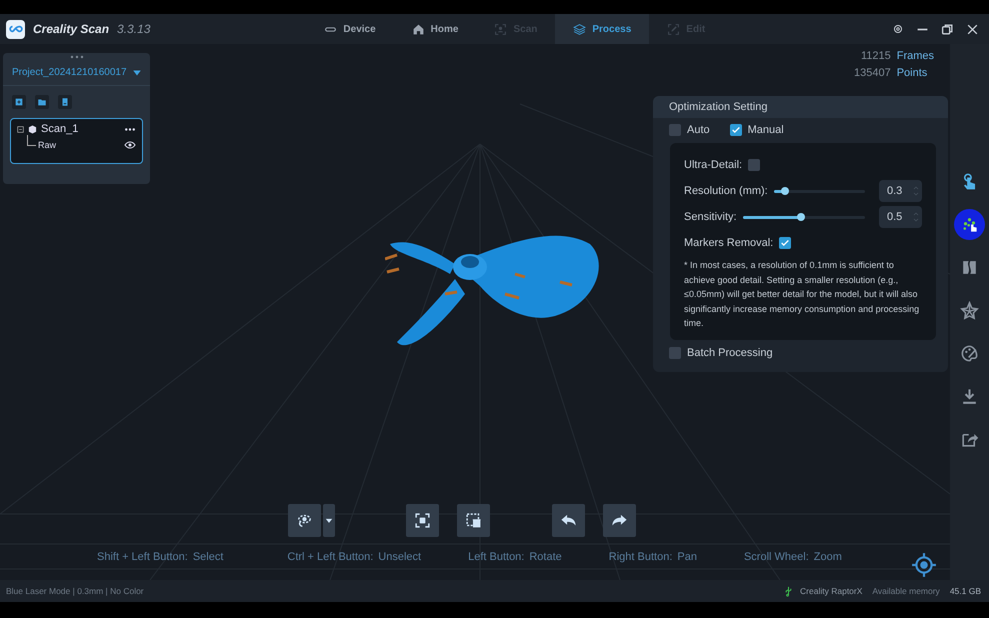 Image resolution: width=989 pixels, height=618 pixels. Describe the element at coordinates (602, 29) in the screenshot. I see `nav-tab: Process` at that location.